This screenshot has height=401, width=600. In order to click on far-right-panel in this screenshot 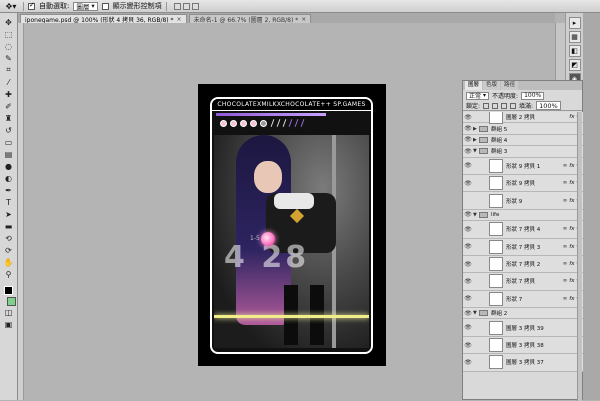, I will do `click(591, 206)`.